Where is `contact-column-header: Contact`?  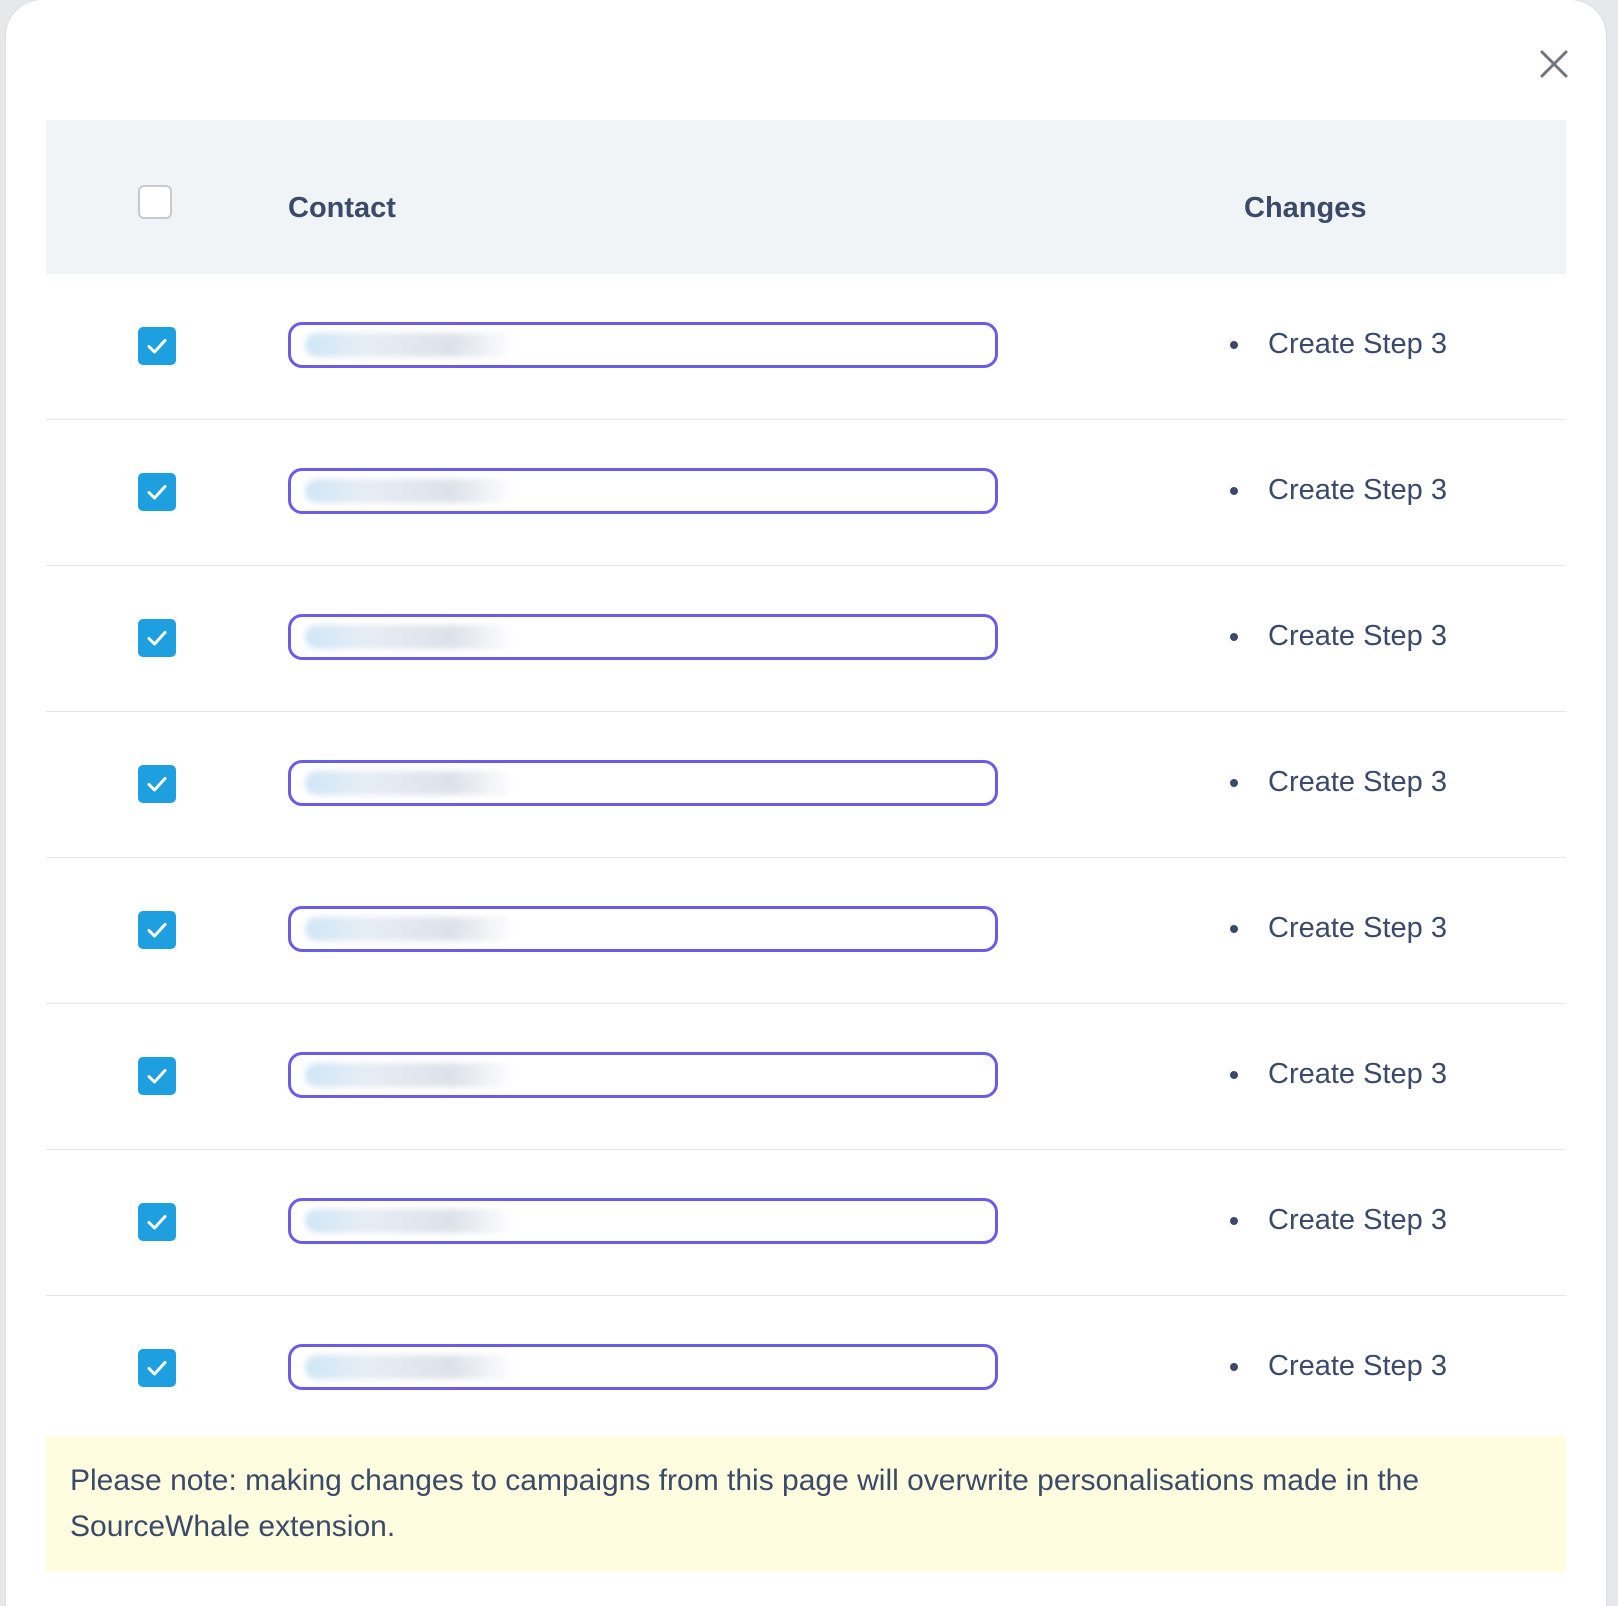
contact-column-header: Contact is located at coordinates (342, 208).